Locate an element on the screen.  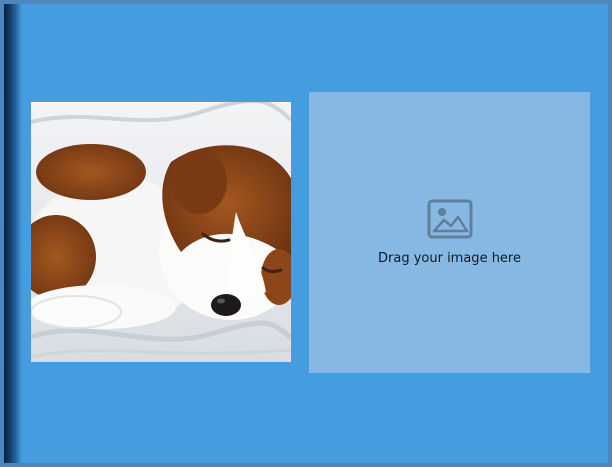
image-icon is located at coordinates (449, 219).